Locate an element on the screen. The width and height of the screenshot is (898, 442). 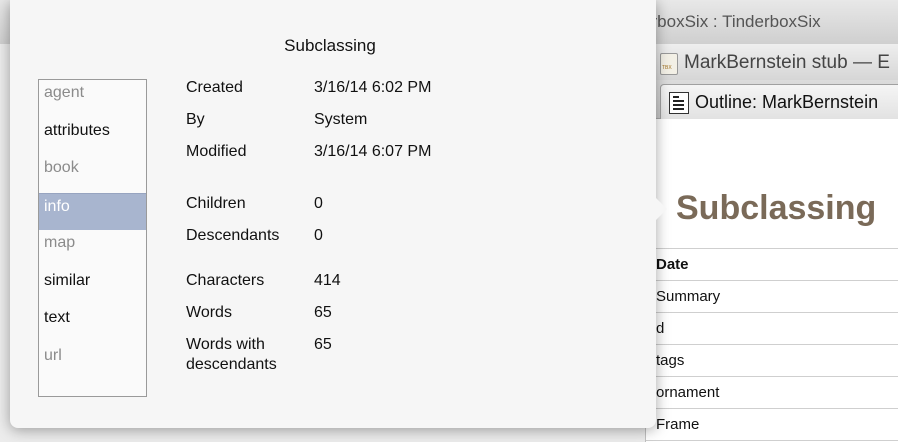
attribute-row: ornament is located at coordinates (772, 393).